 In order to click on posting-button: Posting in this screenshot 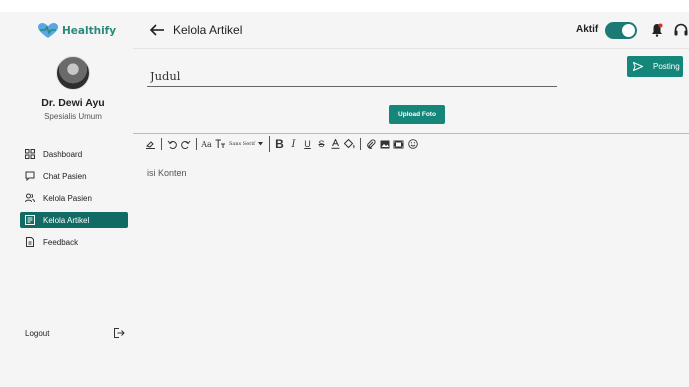, I will do `click(655, 66)`.